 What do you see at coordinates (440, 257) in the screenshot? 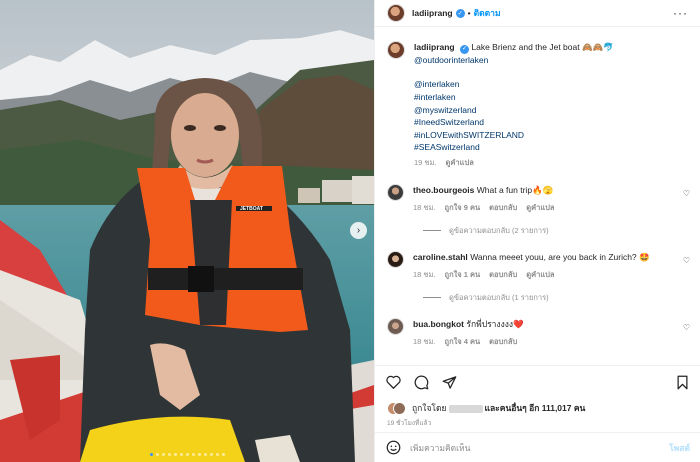
I see `comment-username: caroline.stahl` at bounding box center [440, 257].